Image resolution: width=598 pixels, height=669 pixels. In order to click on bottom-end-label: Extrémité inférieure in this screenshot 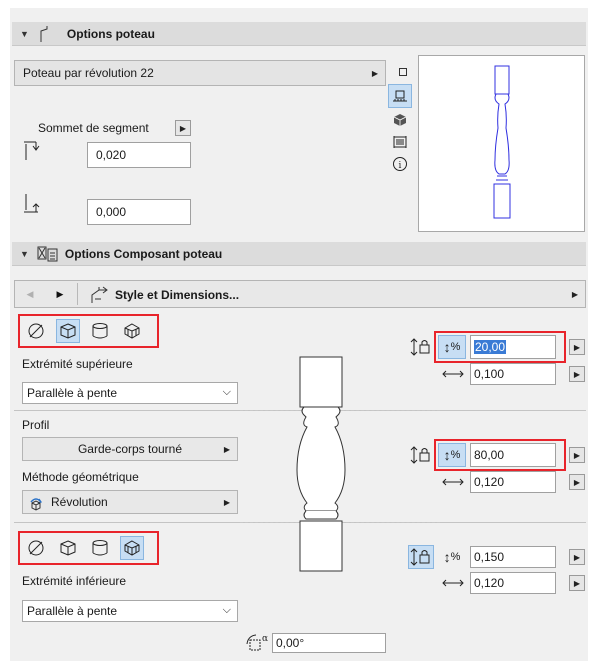, I will do `click(74, 581)`.